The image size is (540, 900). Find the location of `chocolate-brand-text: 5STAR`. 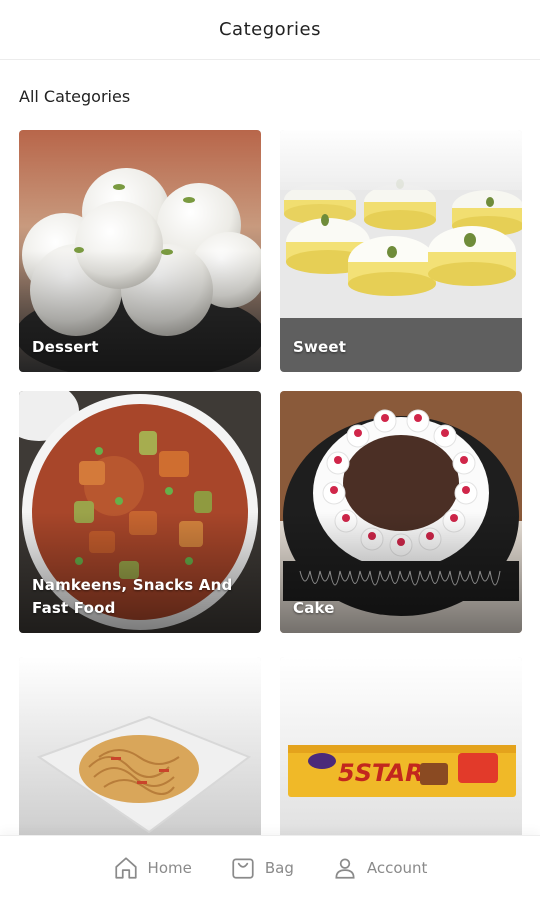

chocolate-brand-text: 5STAR is located at coordinates (381, 773).